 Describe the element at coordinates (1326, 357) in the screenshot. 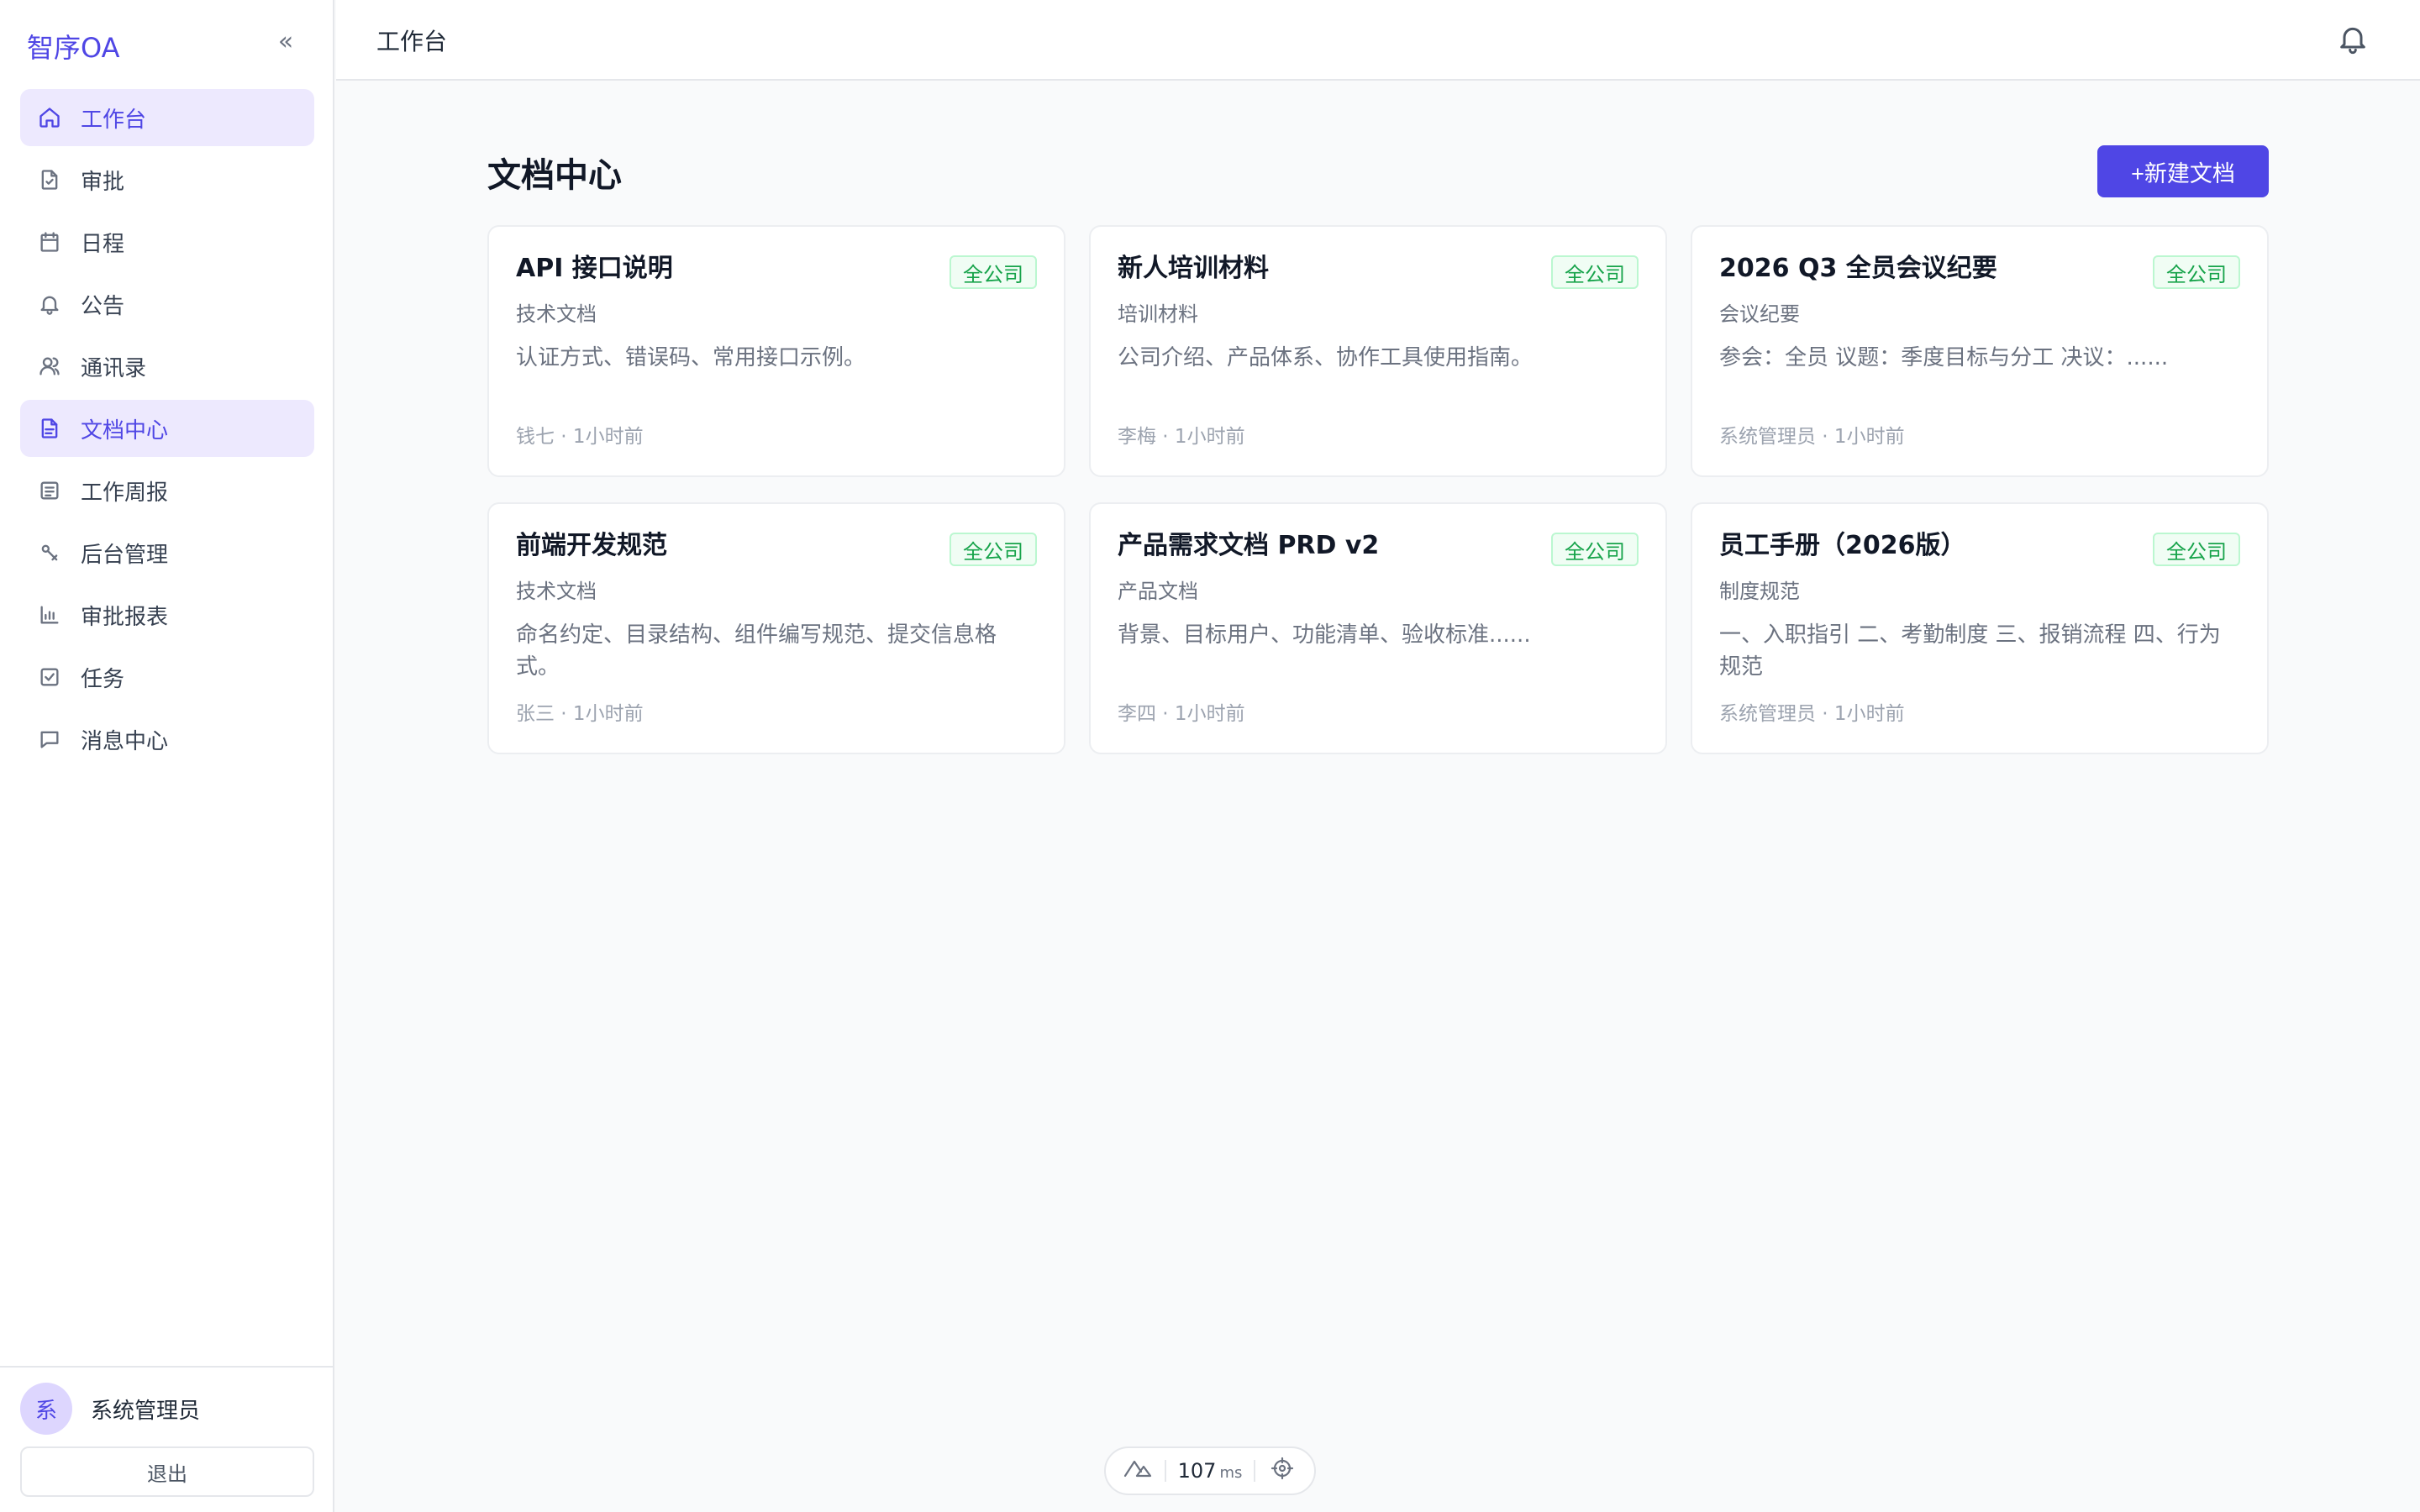

I see `document-description: 公司介绍、产品体系、协作工具使用指南。` at that location.